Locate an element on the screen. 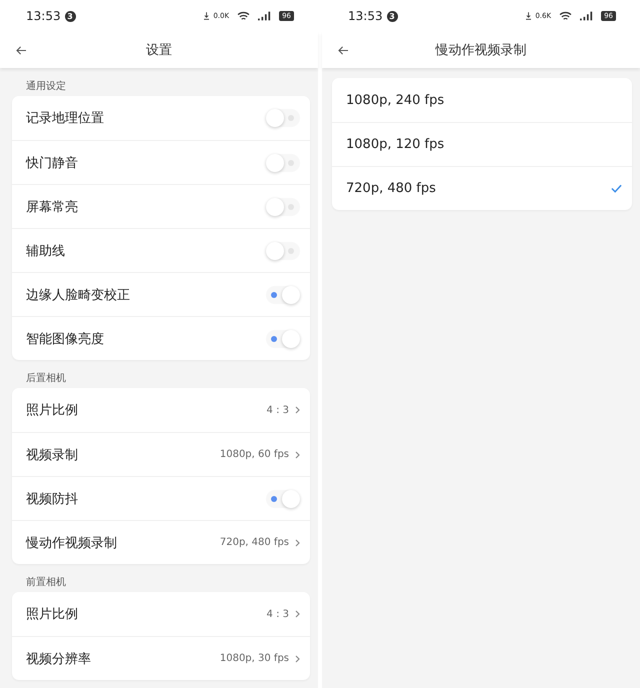 This screenshot has height=688, width=640. section-header: 通用设定 is located at coordinates (46, 87).